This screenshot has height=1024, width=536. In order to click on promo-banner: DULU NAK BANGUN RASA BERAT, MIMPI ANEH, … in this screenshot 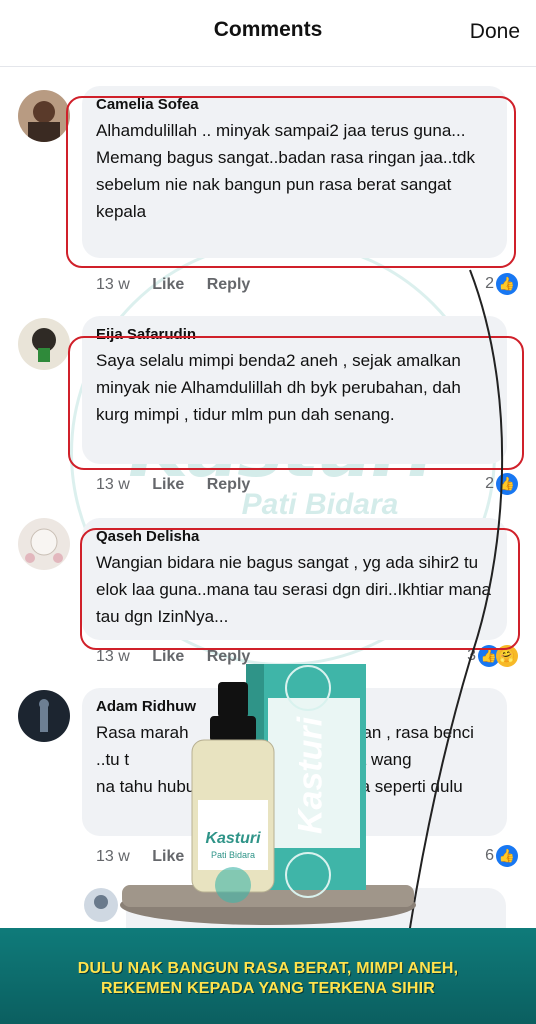, I will do `click(268, 976)`.